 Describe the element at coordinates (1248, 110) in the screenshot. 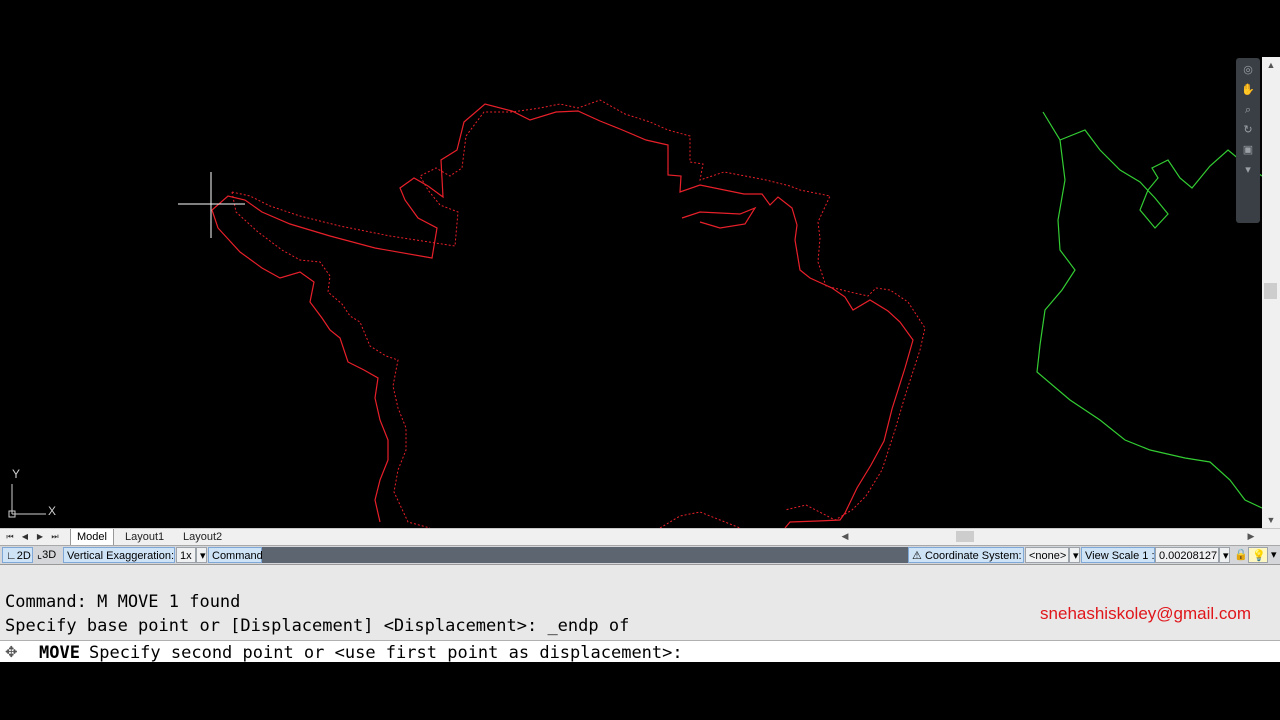

I see `zoom-icon: ⌕` at that location.